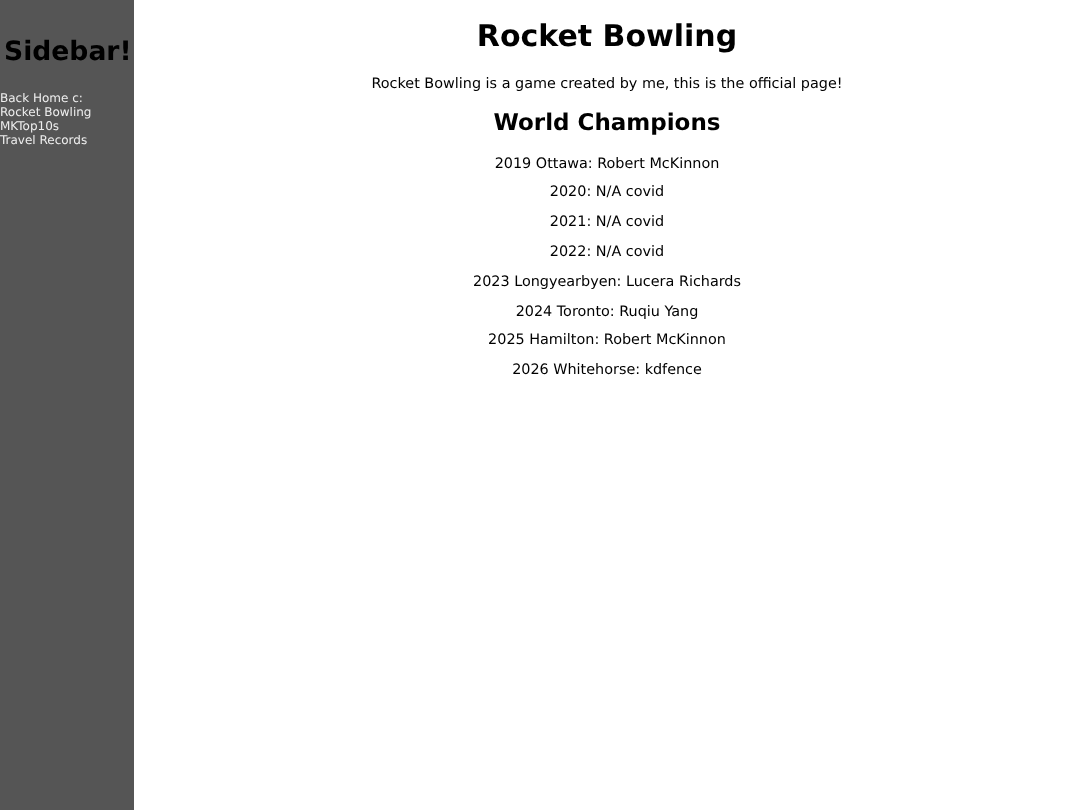 The image size is (1080, 810). Describe the element at coordinates (607, 36) in the screenshot. I see `page-title: Rocket Bowling` at that location.